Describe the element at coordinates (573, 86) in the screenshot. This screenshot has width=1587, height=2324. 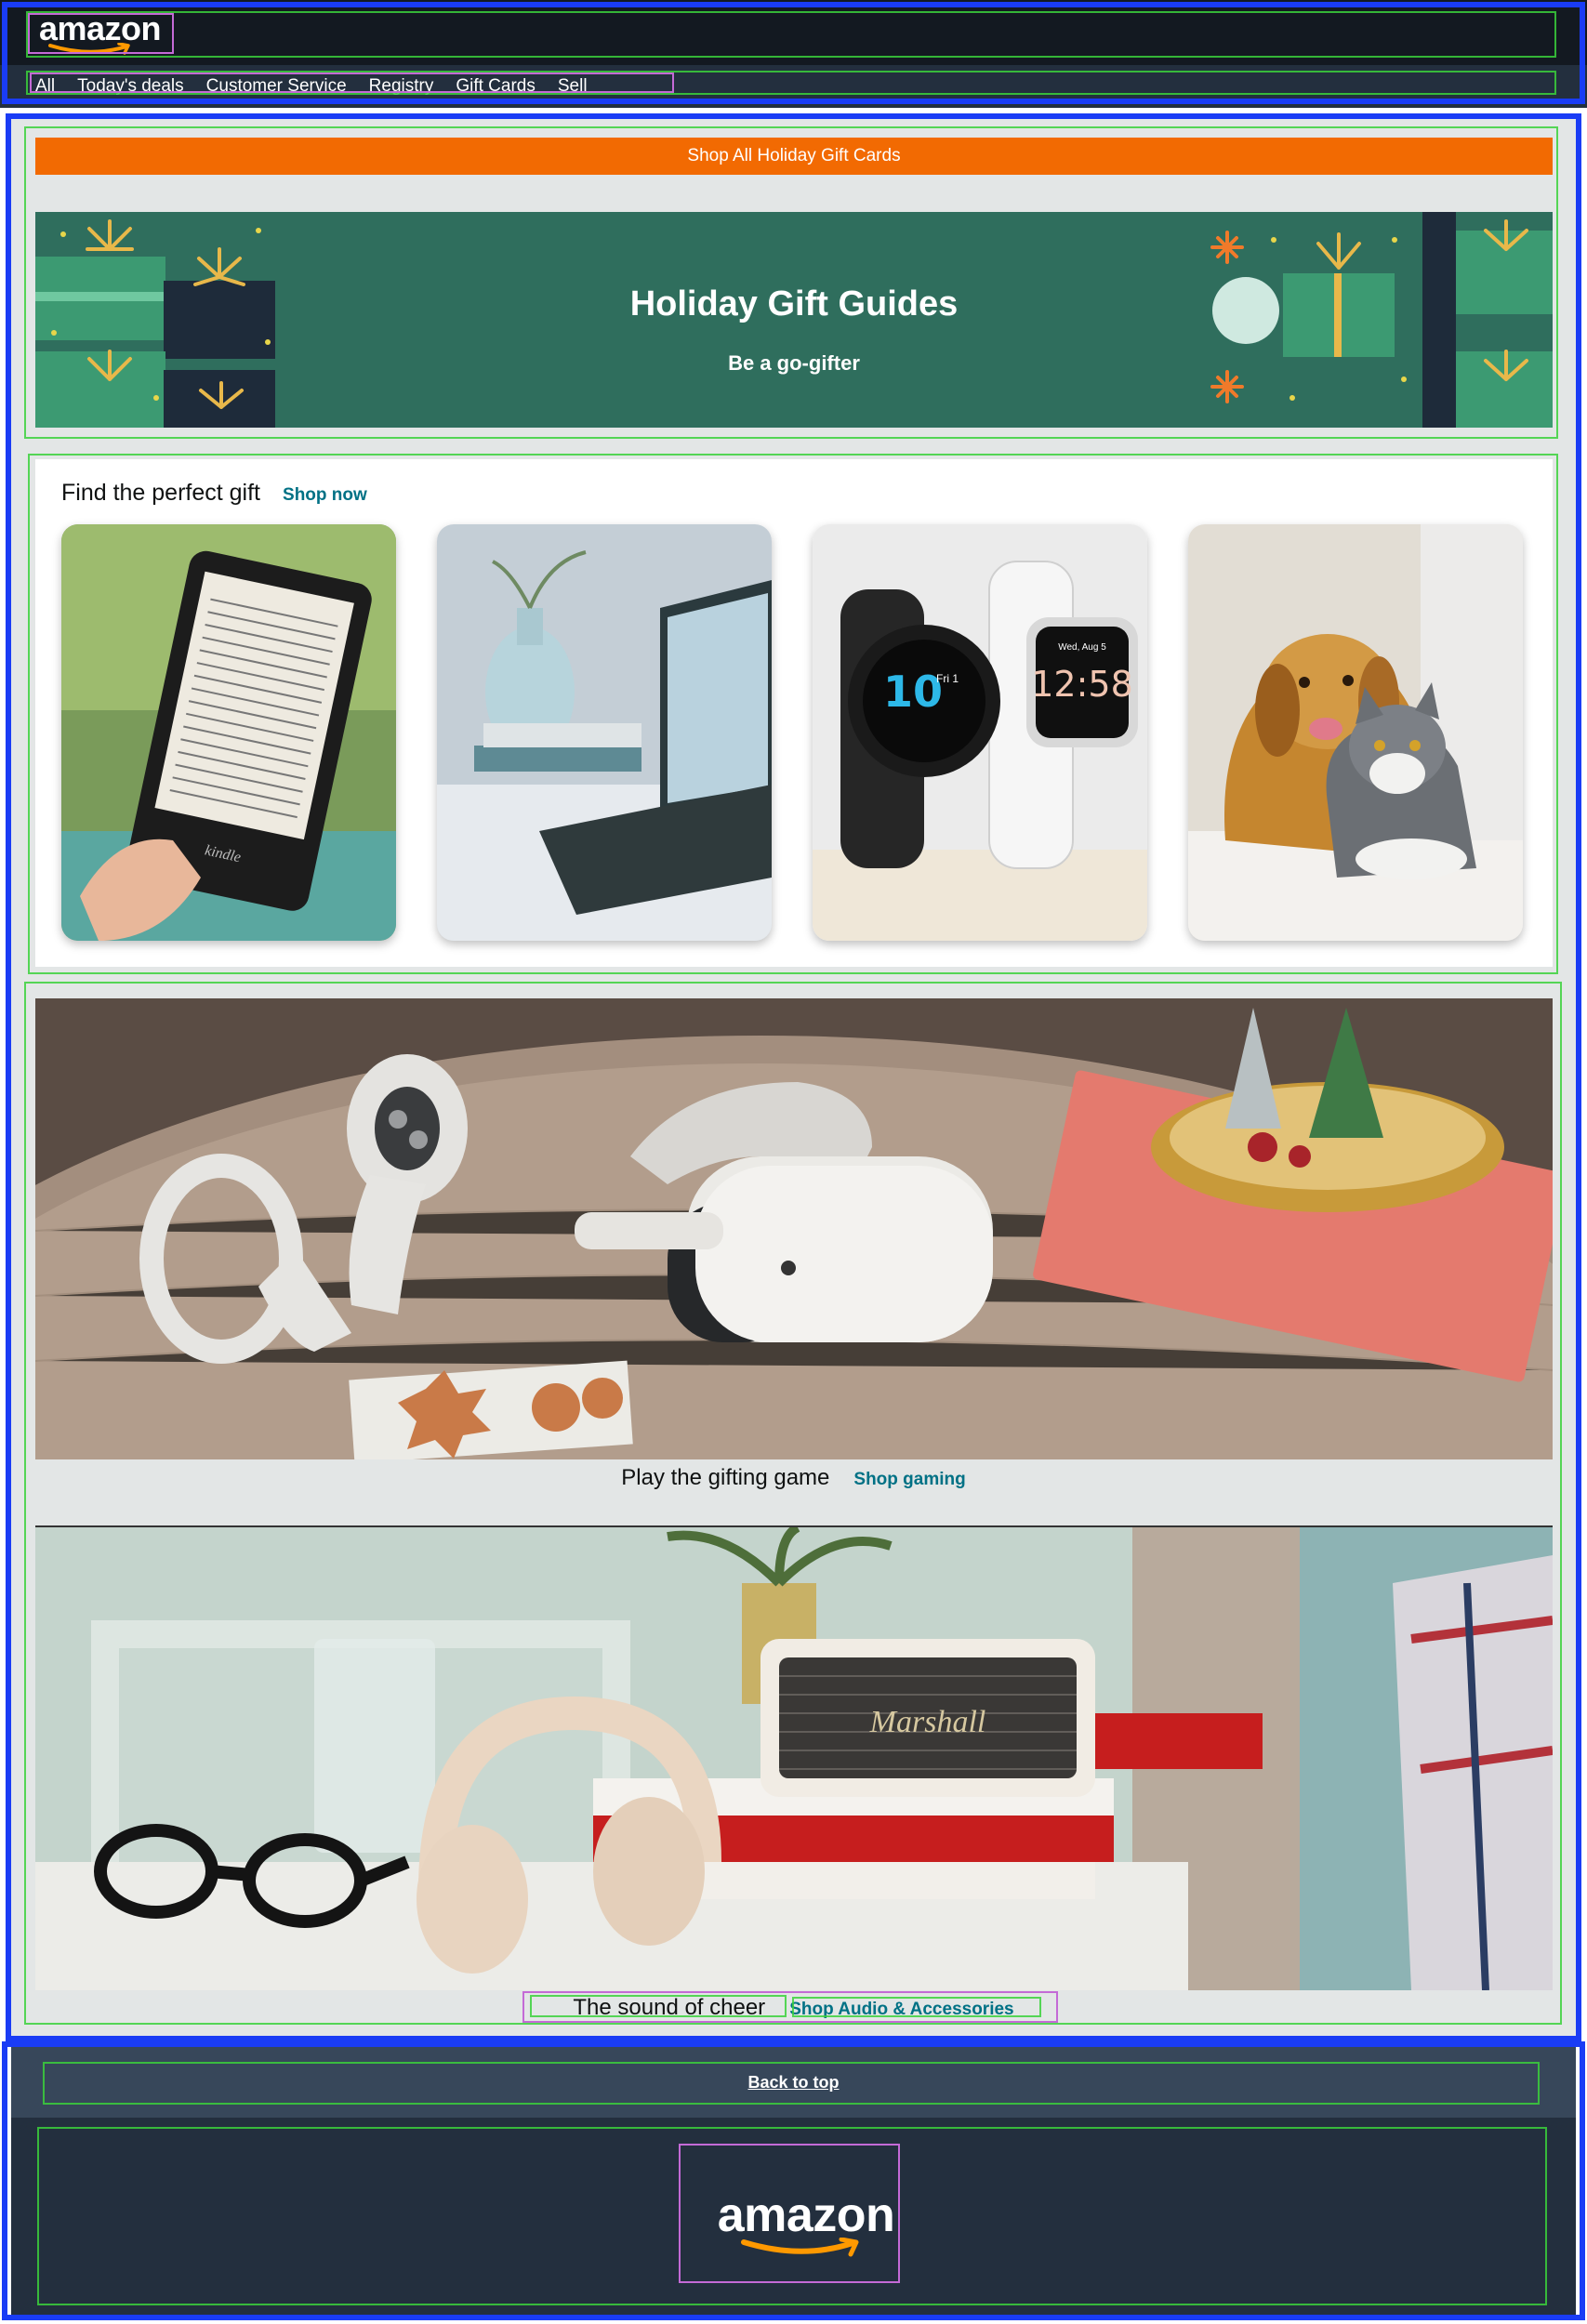
I see `nav-sell: Sell` at that location.